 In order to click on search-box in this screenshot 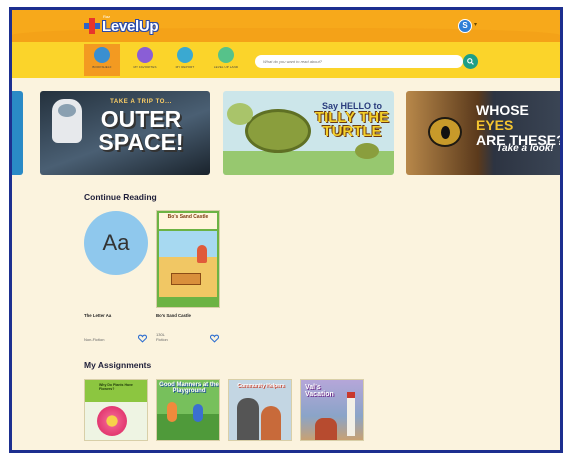, I will do `click(359, 61)`.